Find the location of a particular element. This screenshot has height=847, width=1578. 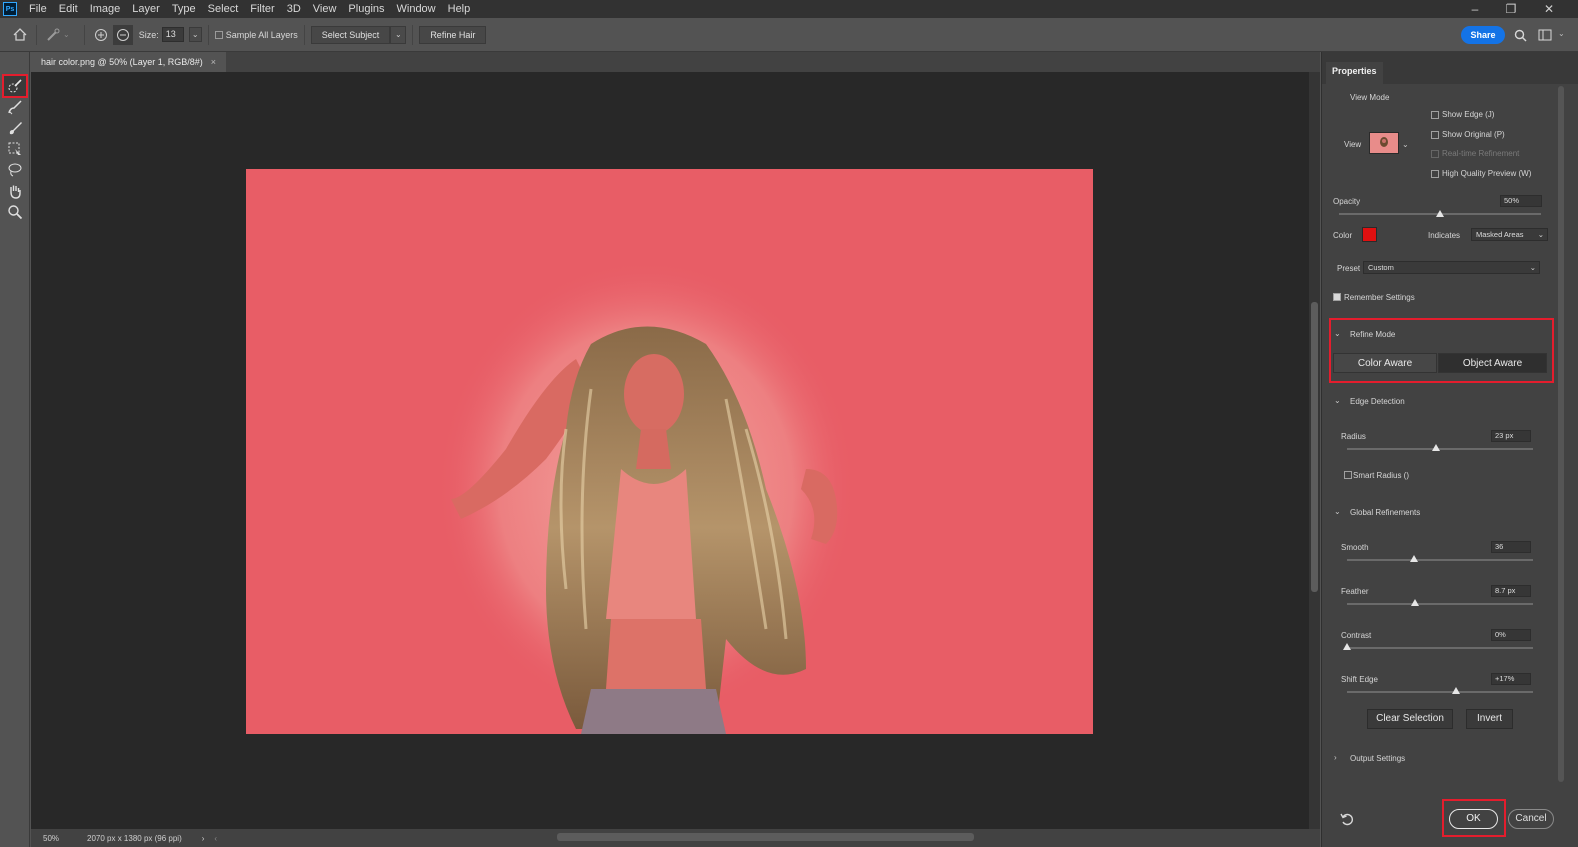

workspace-icon is located at coordinates (1545, 35).